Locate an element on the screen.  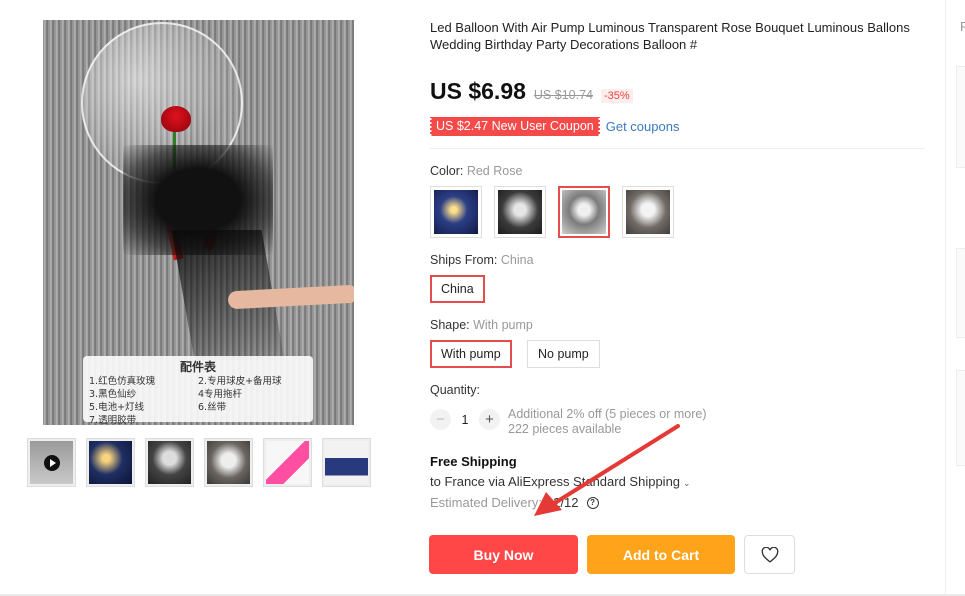
divider is located at coordinates (677, 148).